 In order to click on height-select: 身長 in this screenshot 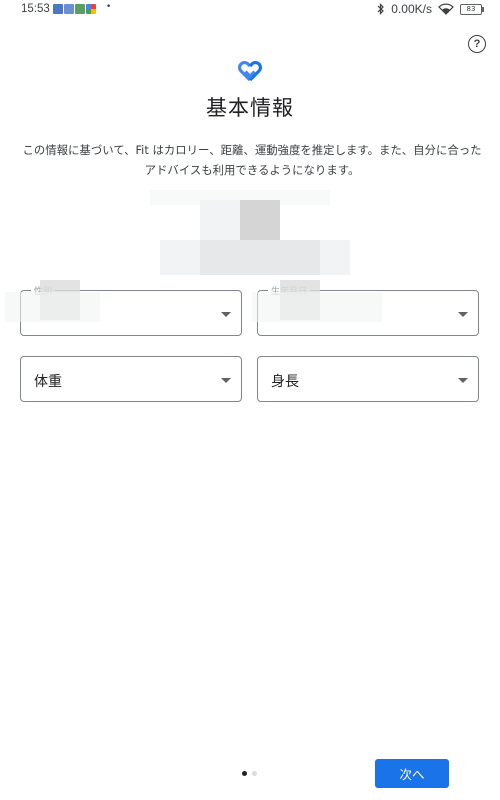, I will do `click(368, 379)`.